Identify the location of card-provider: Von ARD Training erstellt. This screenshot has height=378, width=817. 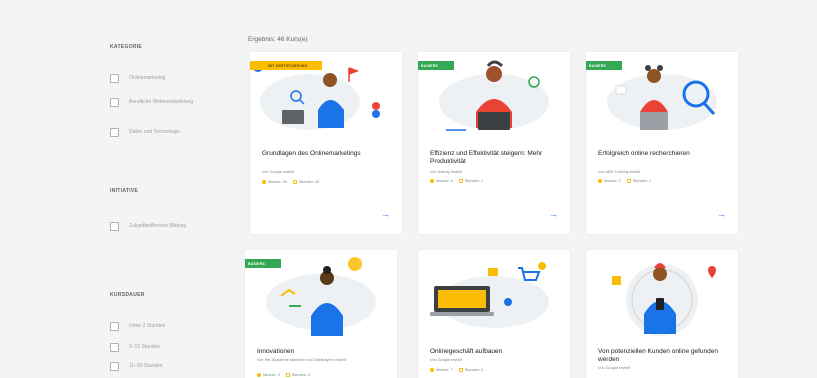
(619, 172).